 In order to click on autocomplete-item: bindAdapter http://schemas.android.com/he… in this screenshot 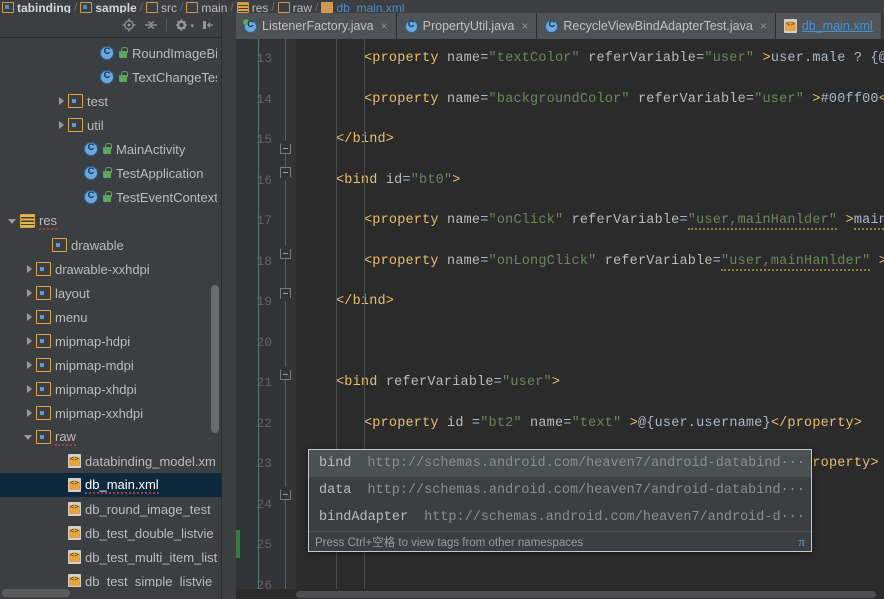, I will do `click(560, 517)`.